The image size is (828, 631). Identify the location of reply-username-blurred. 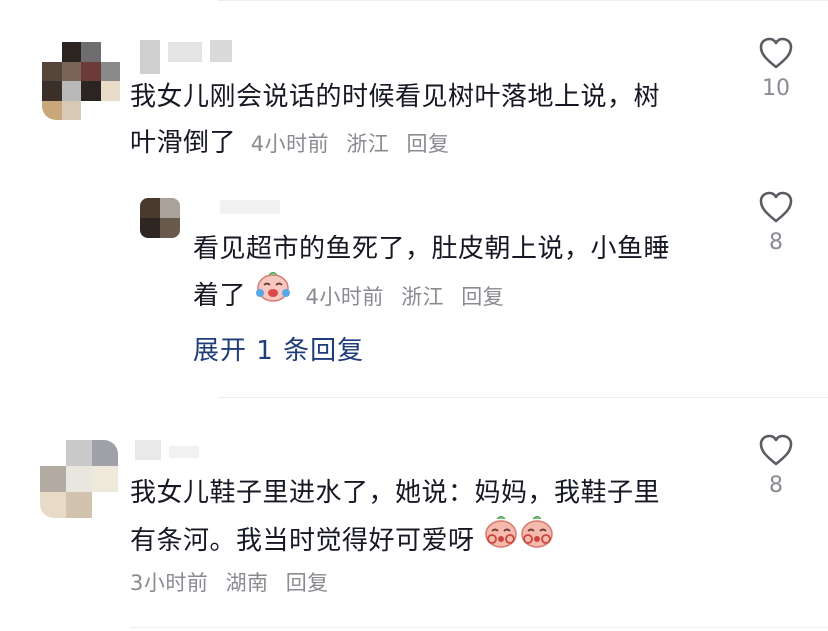
(250, 207).